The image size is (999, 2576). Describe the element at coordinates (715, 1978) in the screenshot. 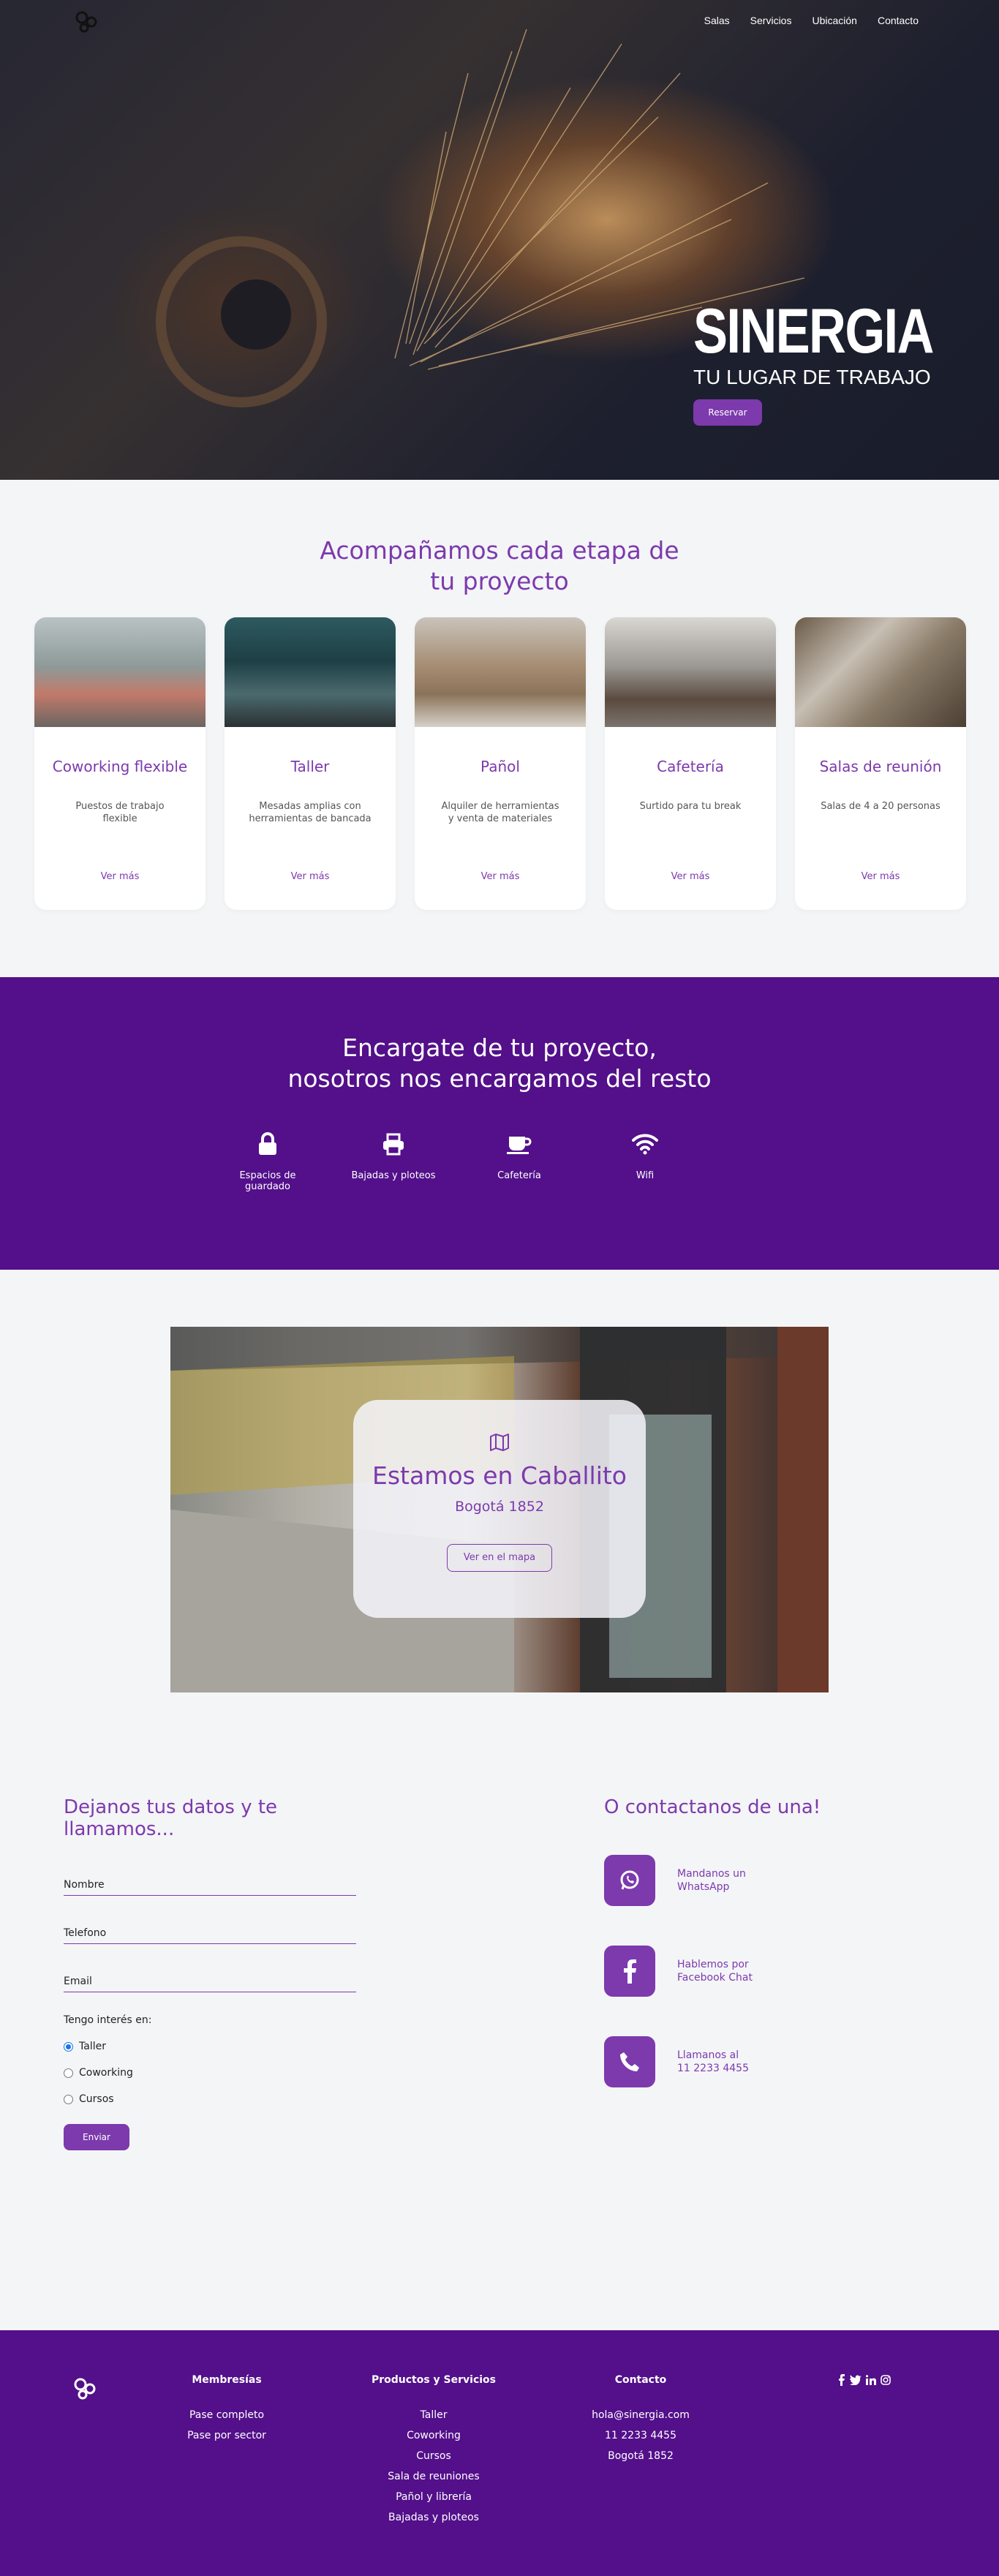

I see `facebook-line2: Facebook Chat` at that location.